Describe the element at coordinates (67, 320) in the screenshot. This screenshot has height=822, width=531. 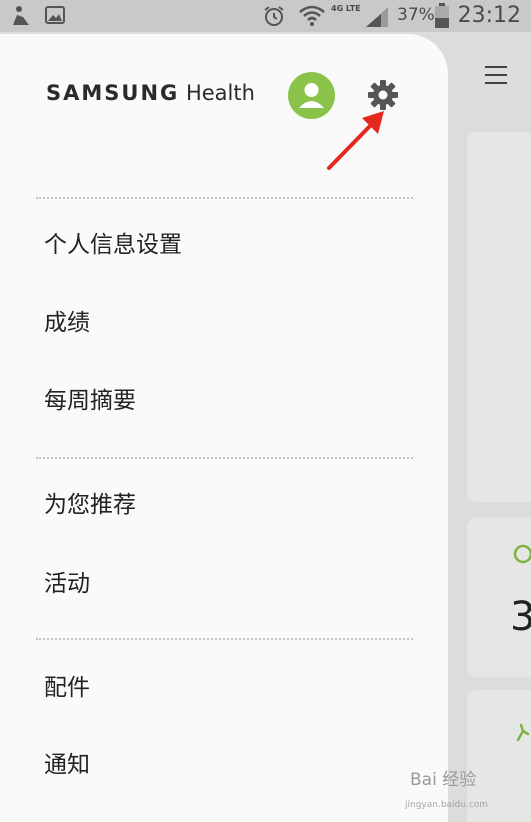
I see `menu-item-achievements: 成绩` at that location.